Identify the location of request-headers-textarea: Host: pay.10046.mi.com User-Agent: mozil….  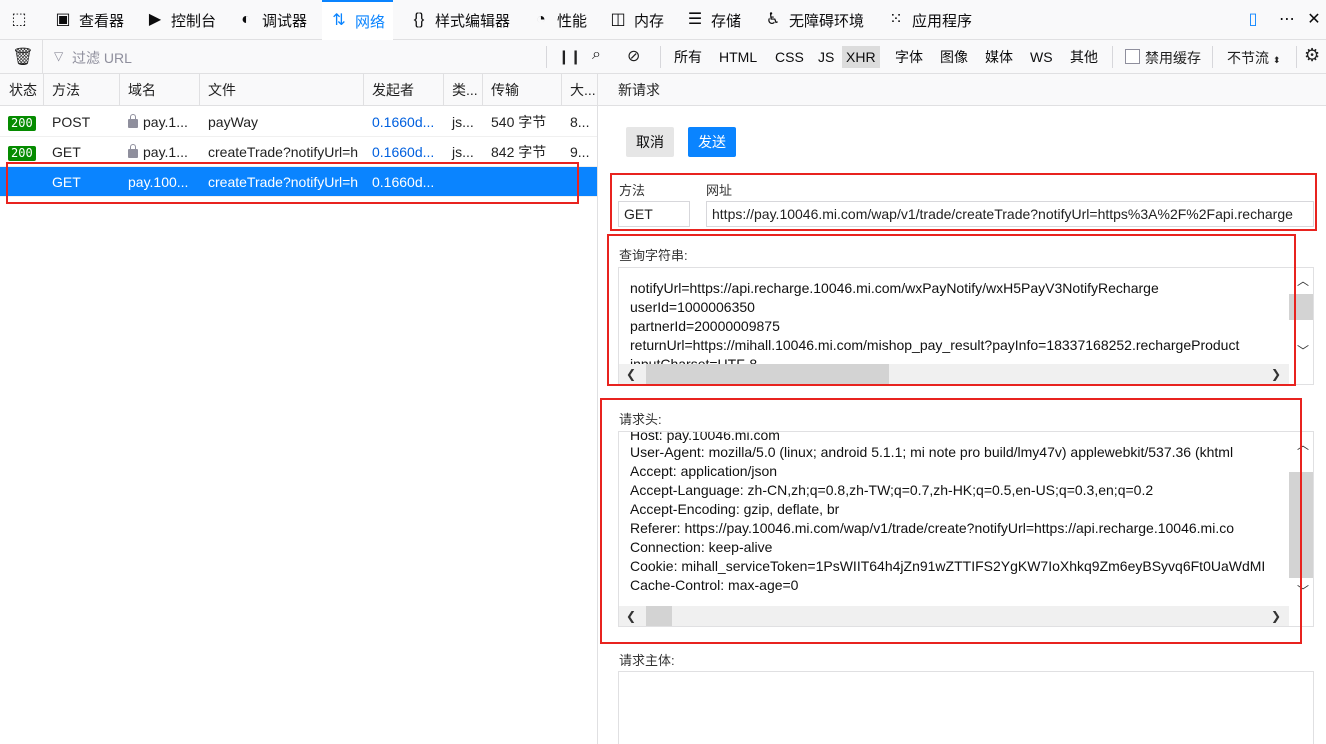
(966, 529).